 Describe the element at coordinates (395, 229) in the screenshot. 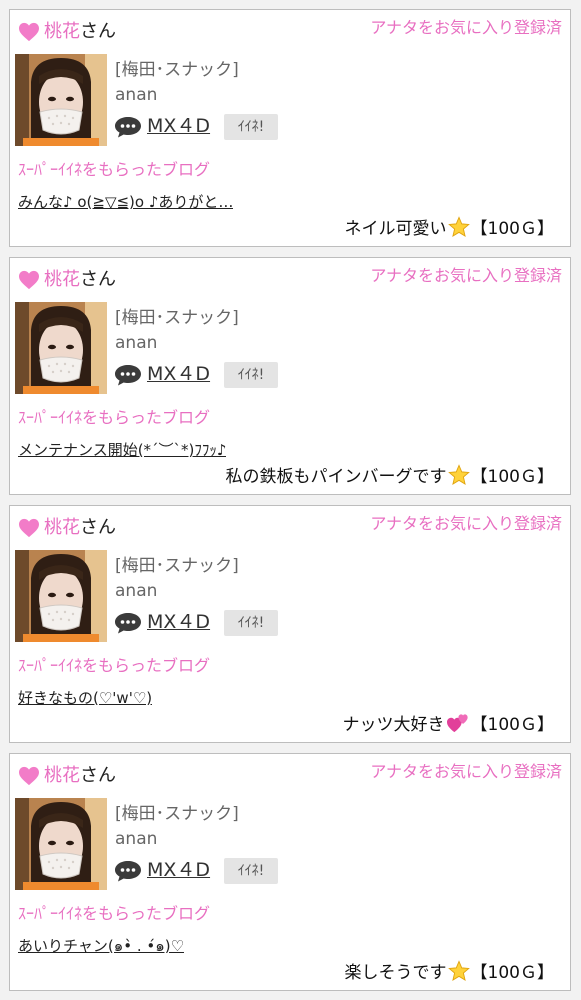

I see `comment-text: ネイル可愛い` at that location.